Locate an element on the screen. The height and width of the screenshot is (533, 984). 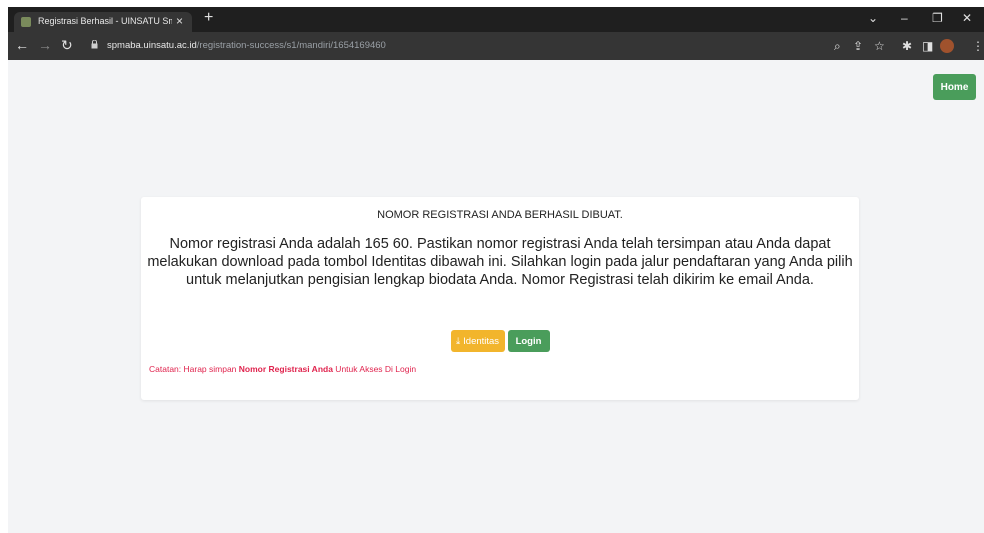
forward-arrow-icon: → is located at coordinates (45, 45).